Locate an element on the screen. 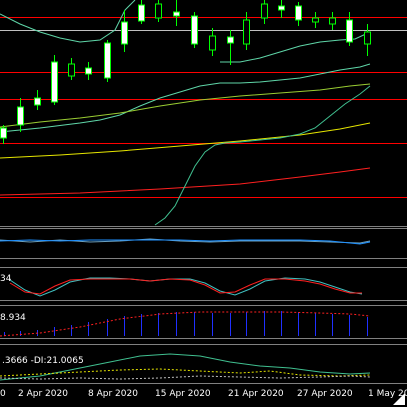 Image resolution: width=407 pixels, height=407 pixels. stoch-signal is located at coordinates (186, 287).